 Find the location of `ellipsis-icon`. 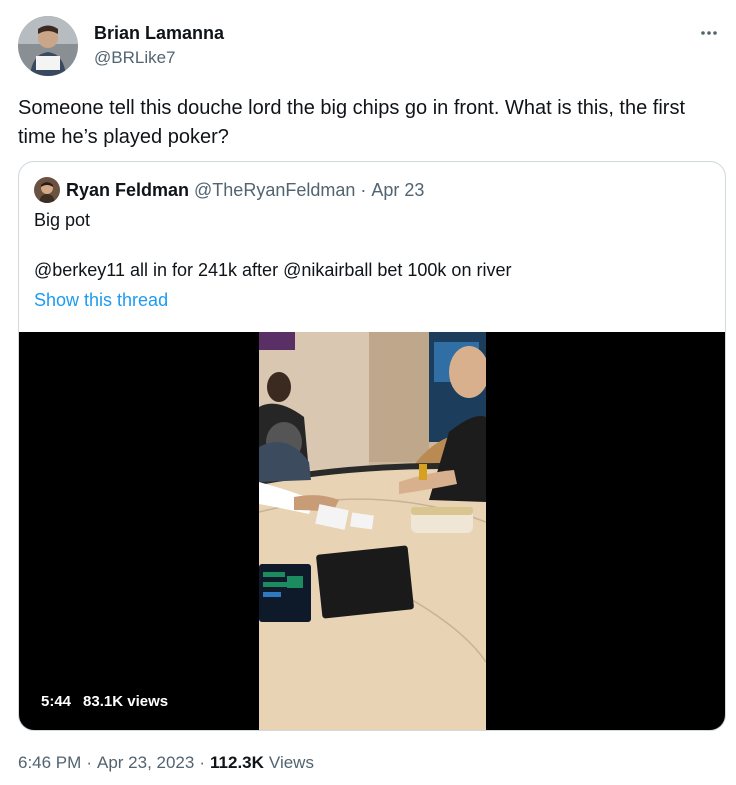

ellipsis-icon is located at coordinates (709, 33).